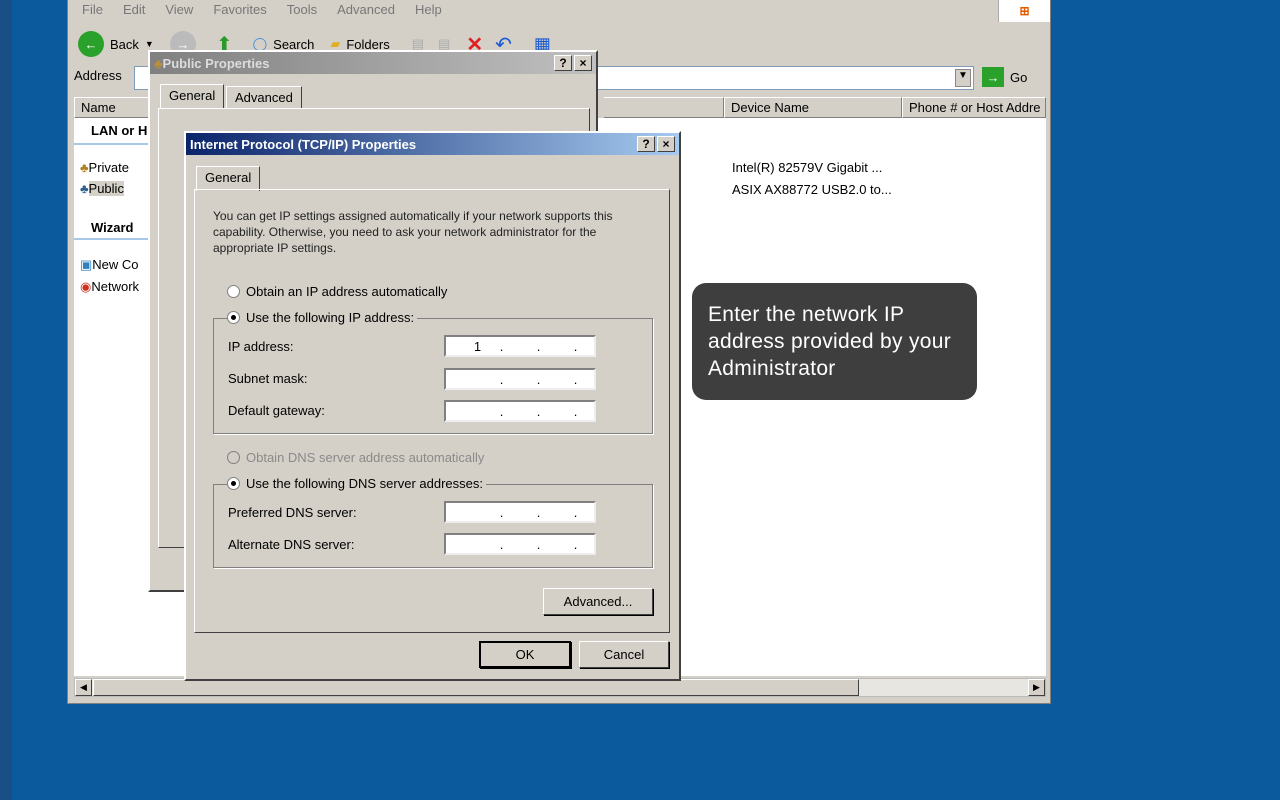  What do you see at coordinates (124, 44) in the screenshot?
I see `back-button: Back` at bounding box center [124, 44].